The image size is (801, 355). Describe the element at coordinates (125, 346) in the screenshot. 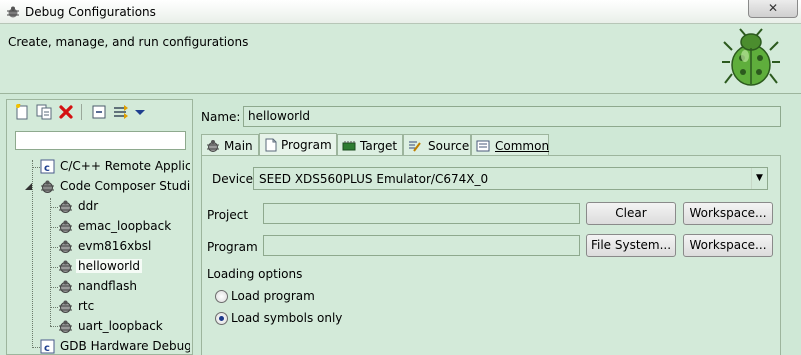

I see `tree-item-label: GDB Hardware Debug` at that location.